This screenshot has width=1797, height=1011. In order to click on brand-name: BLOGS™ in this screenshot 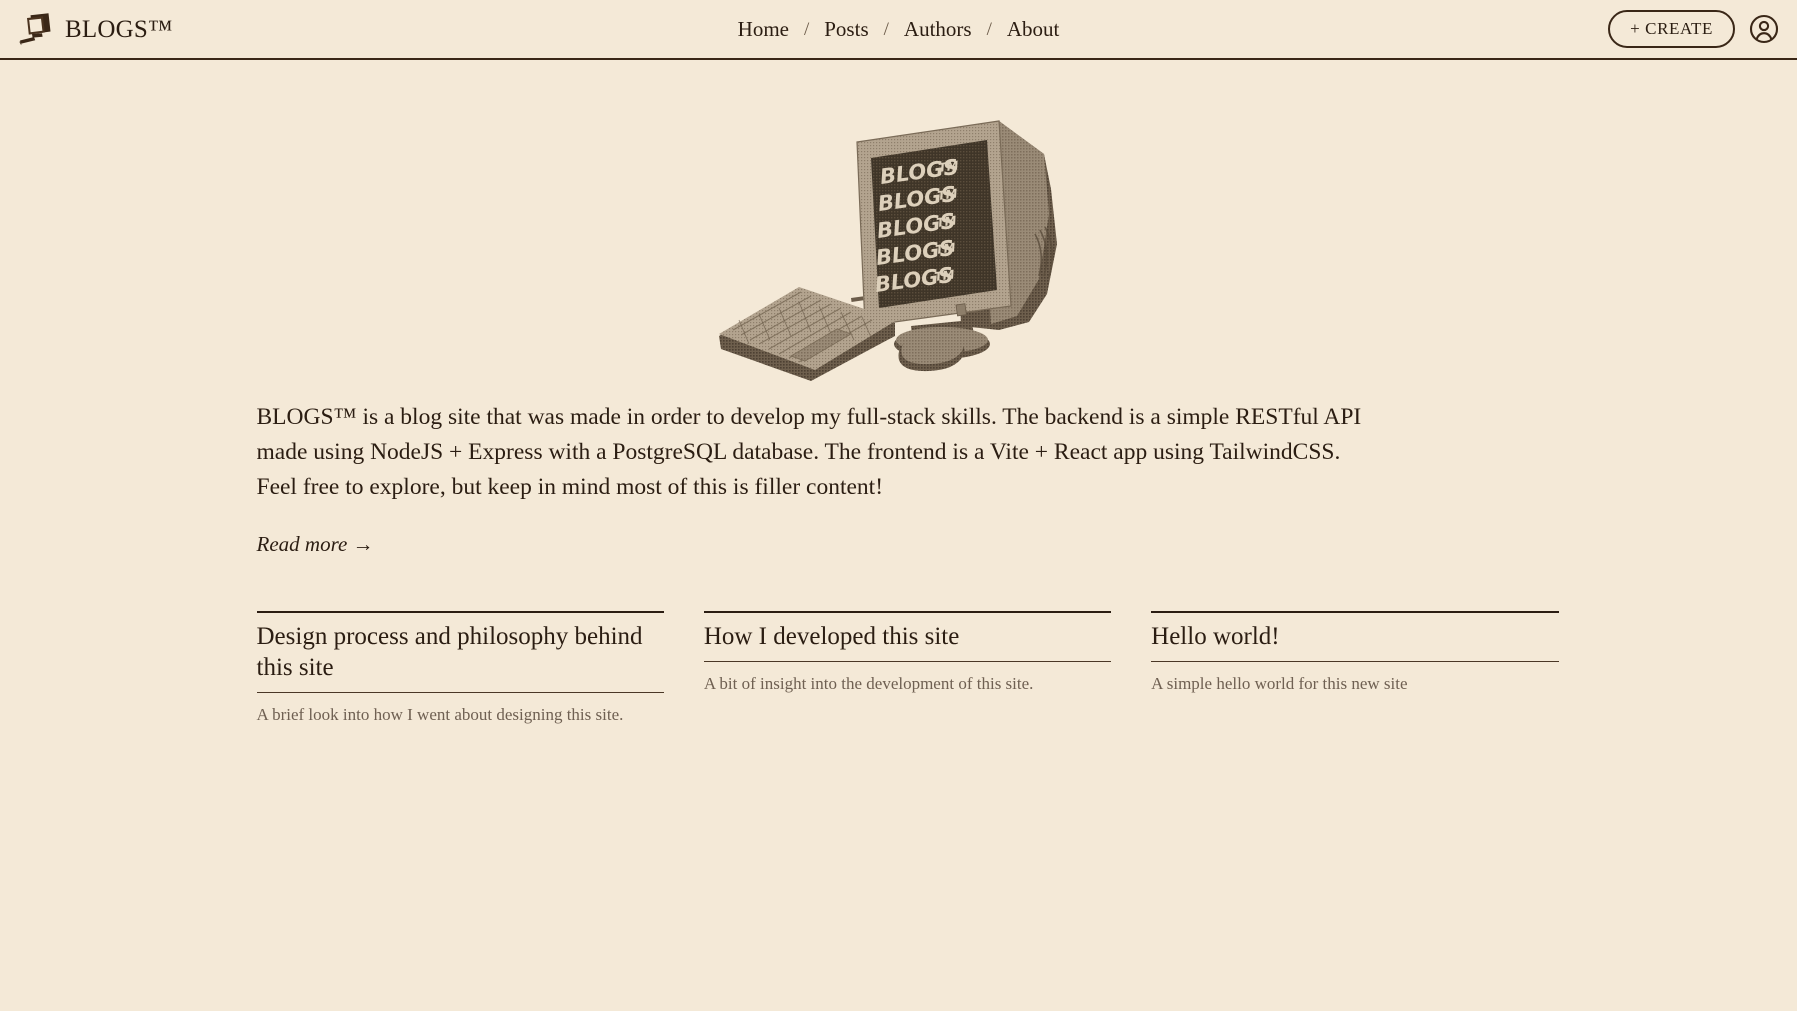, I will do `click(119, 29)`.